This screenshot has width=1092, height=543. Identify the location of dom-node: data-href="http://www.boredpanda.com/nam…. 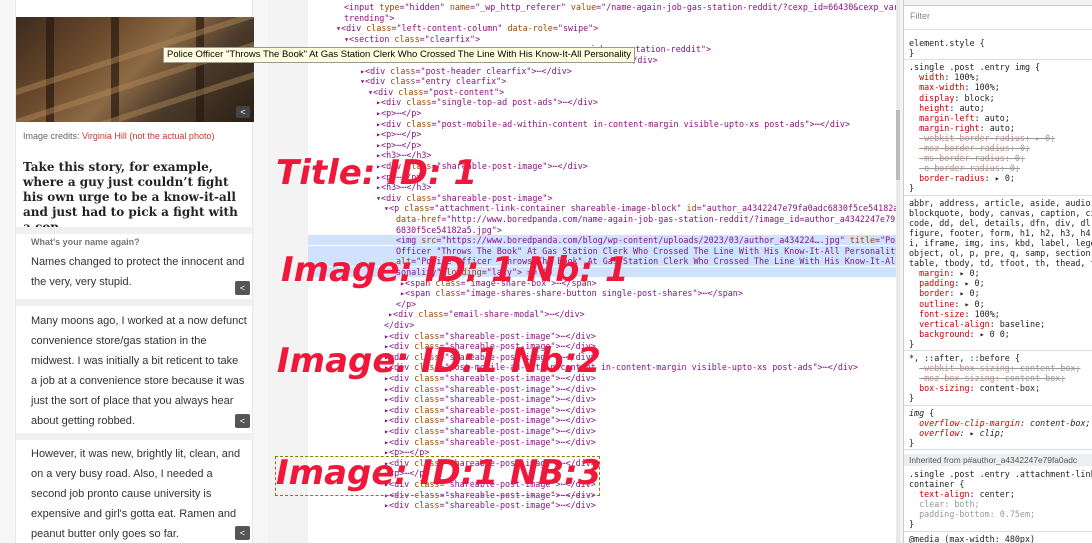
(603, 219).